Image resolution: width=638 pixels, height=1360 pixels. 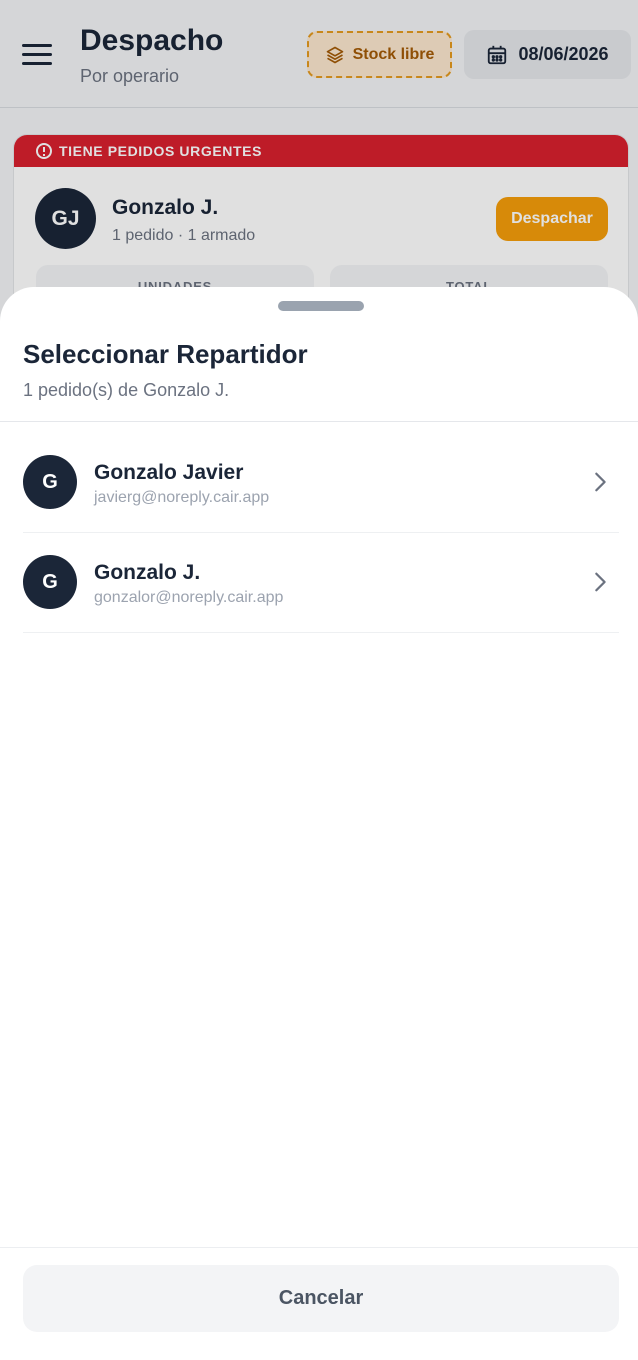 I want to click on driver-name: Gonzalo J., so click(x=147, y=572).